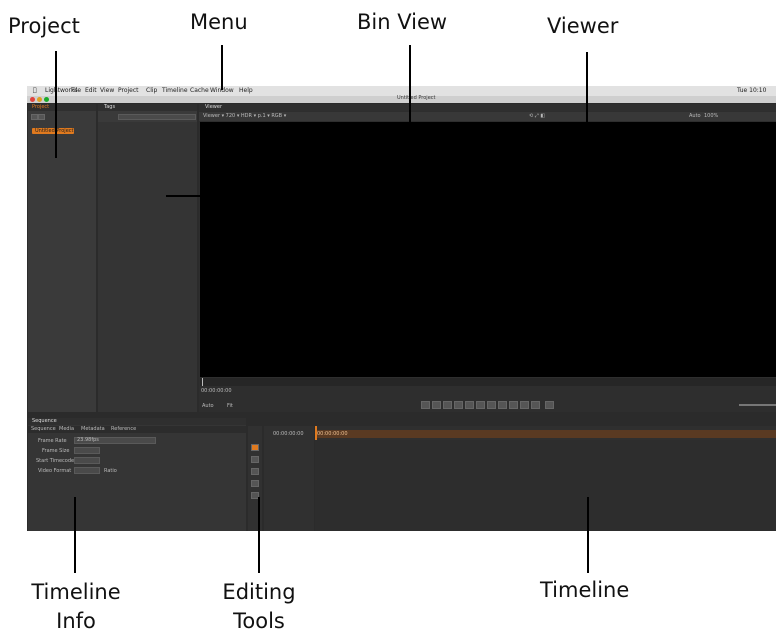  I want to click on field-label-start-timecode: Start Timecode, so click(55, 461).